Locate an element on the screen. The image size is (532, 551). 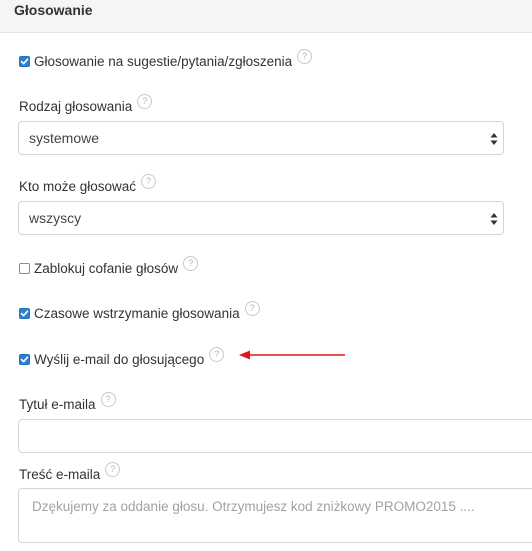
email-title-label-row: Tytuł e-maila ? is located at coordinates (67, 402).